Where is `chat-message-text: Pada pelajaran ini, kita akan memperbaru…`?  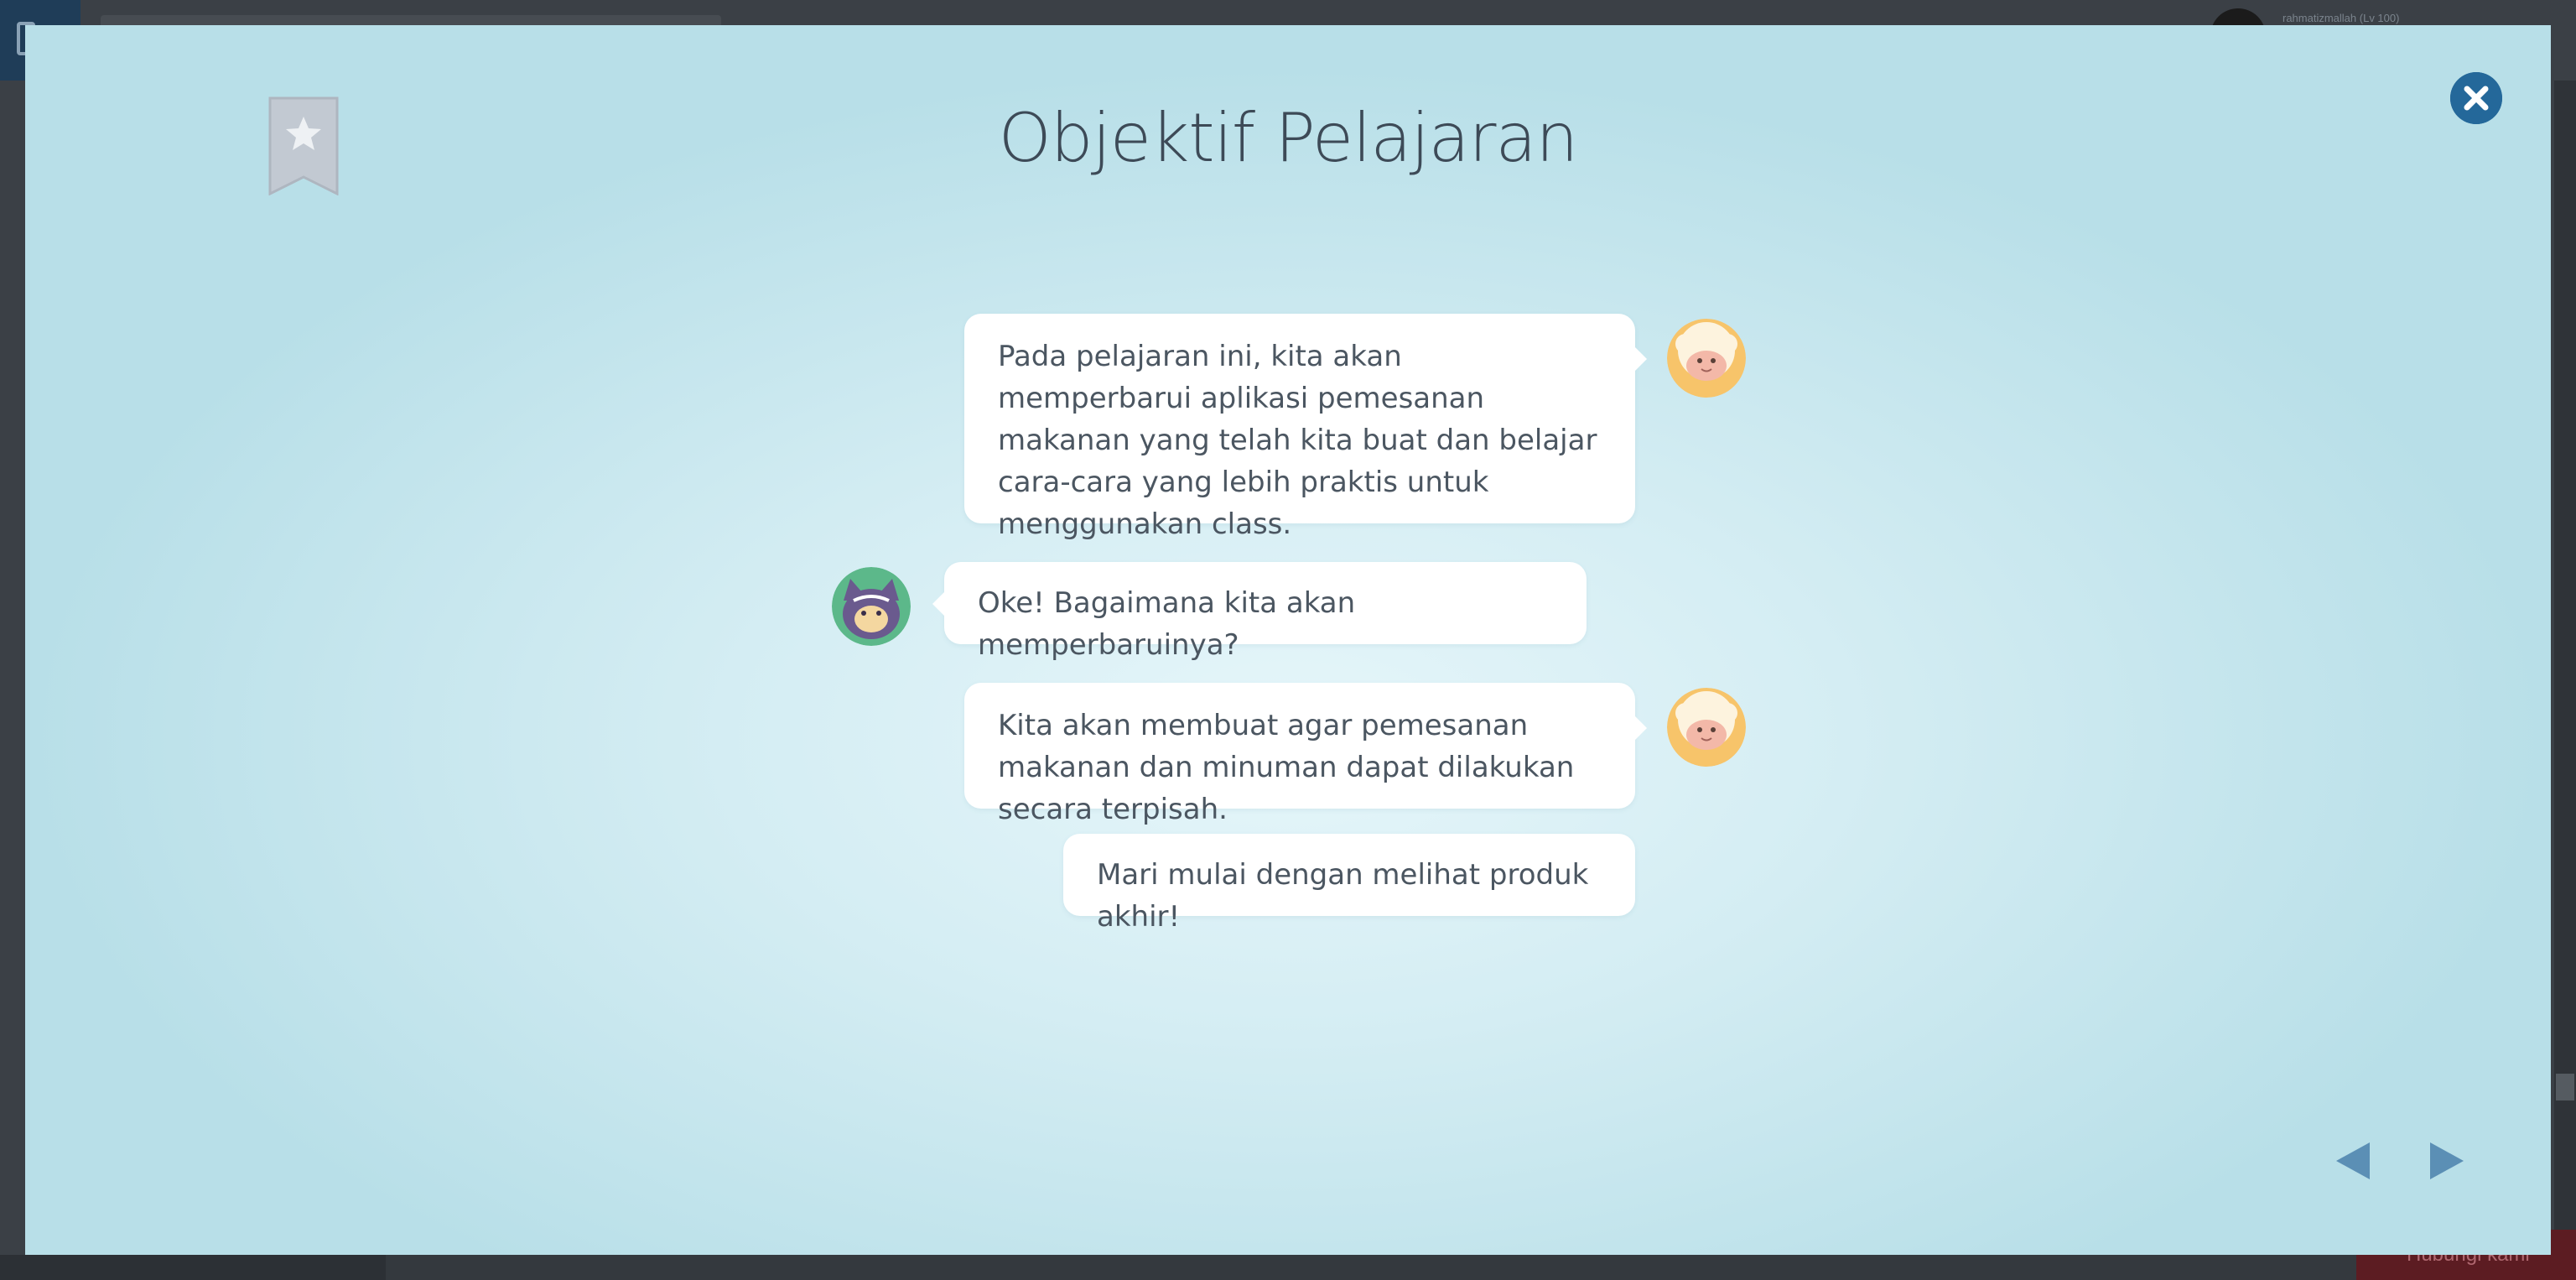
chat-message-text: Pada pelajaran ini, kita akan memperbaru… is located at coordinates (1297, 440).